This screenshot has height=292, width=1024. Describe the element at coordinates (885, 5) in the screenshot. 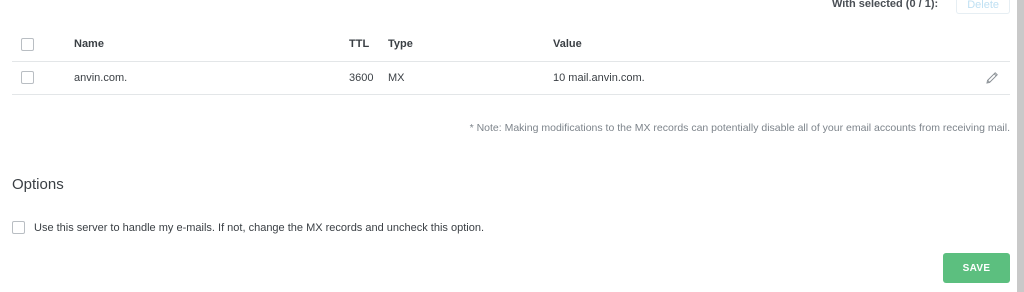

I see `selected-count-label: With selected (0 / 1):` at that location.